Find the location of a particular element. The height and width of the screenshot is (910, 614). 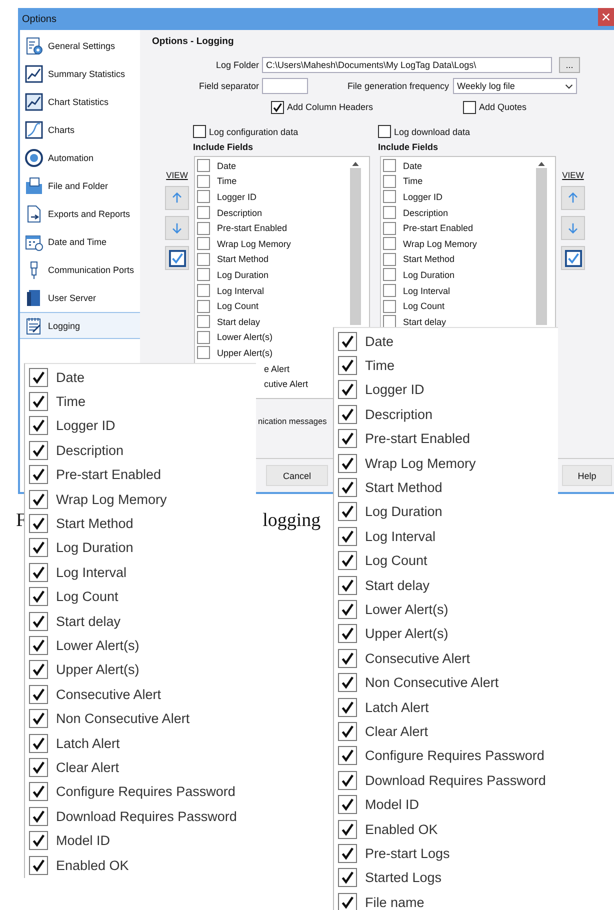

checkbox-label: Log configuration data is located at coordinates (253, 131).